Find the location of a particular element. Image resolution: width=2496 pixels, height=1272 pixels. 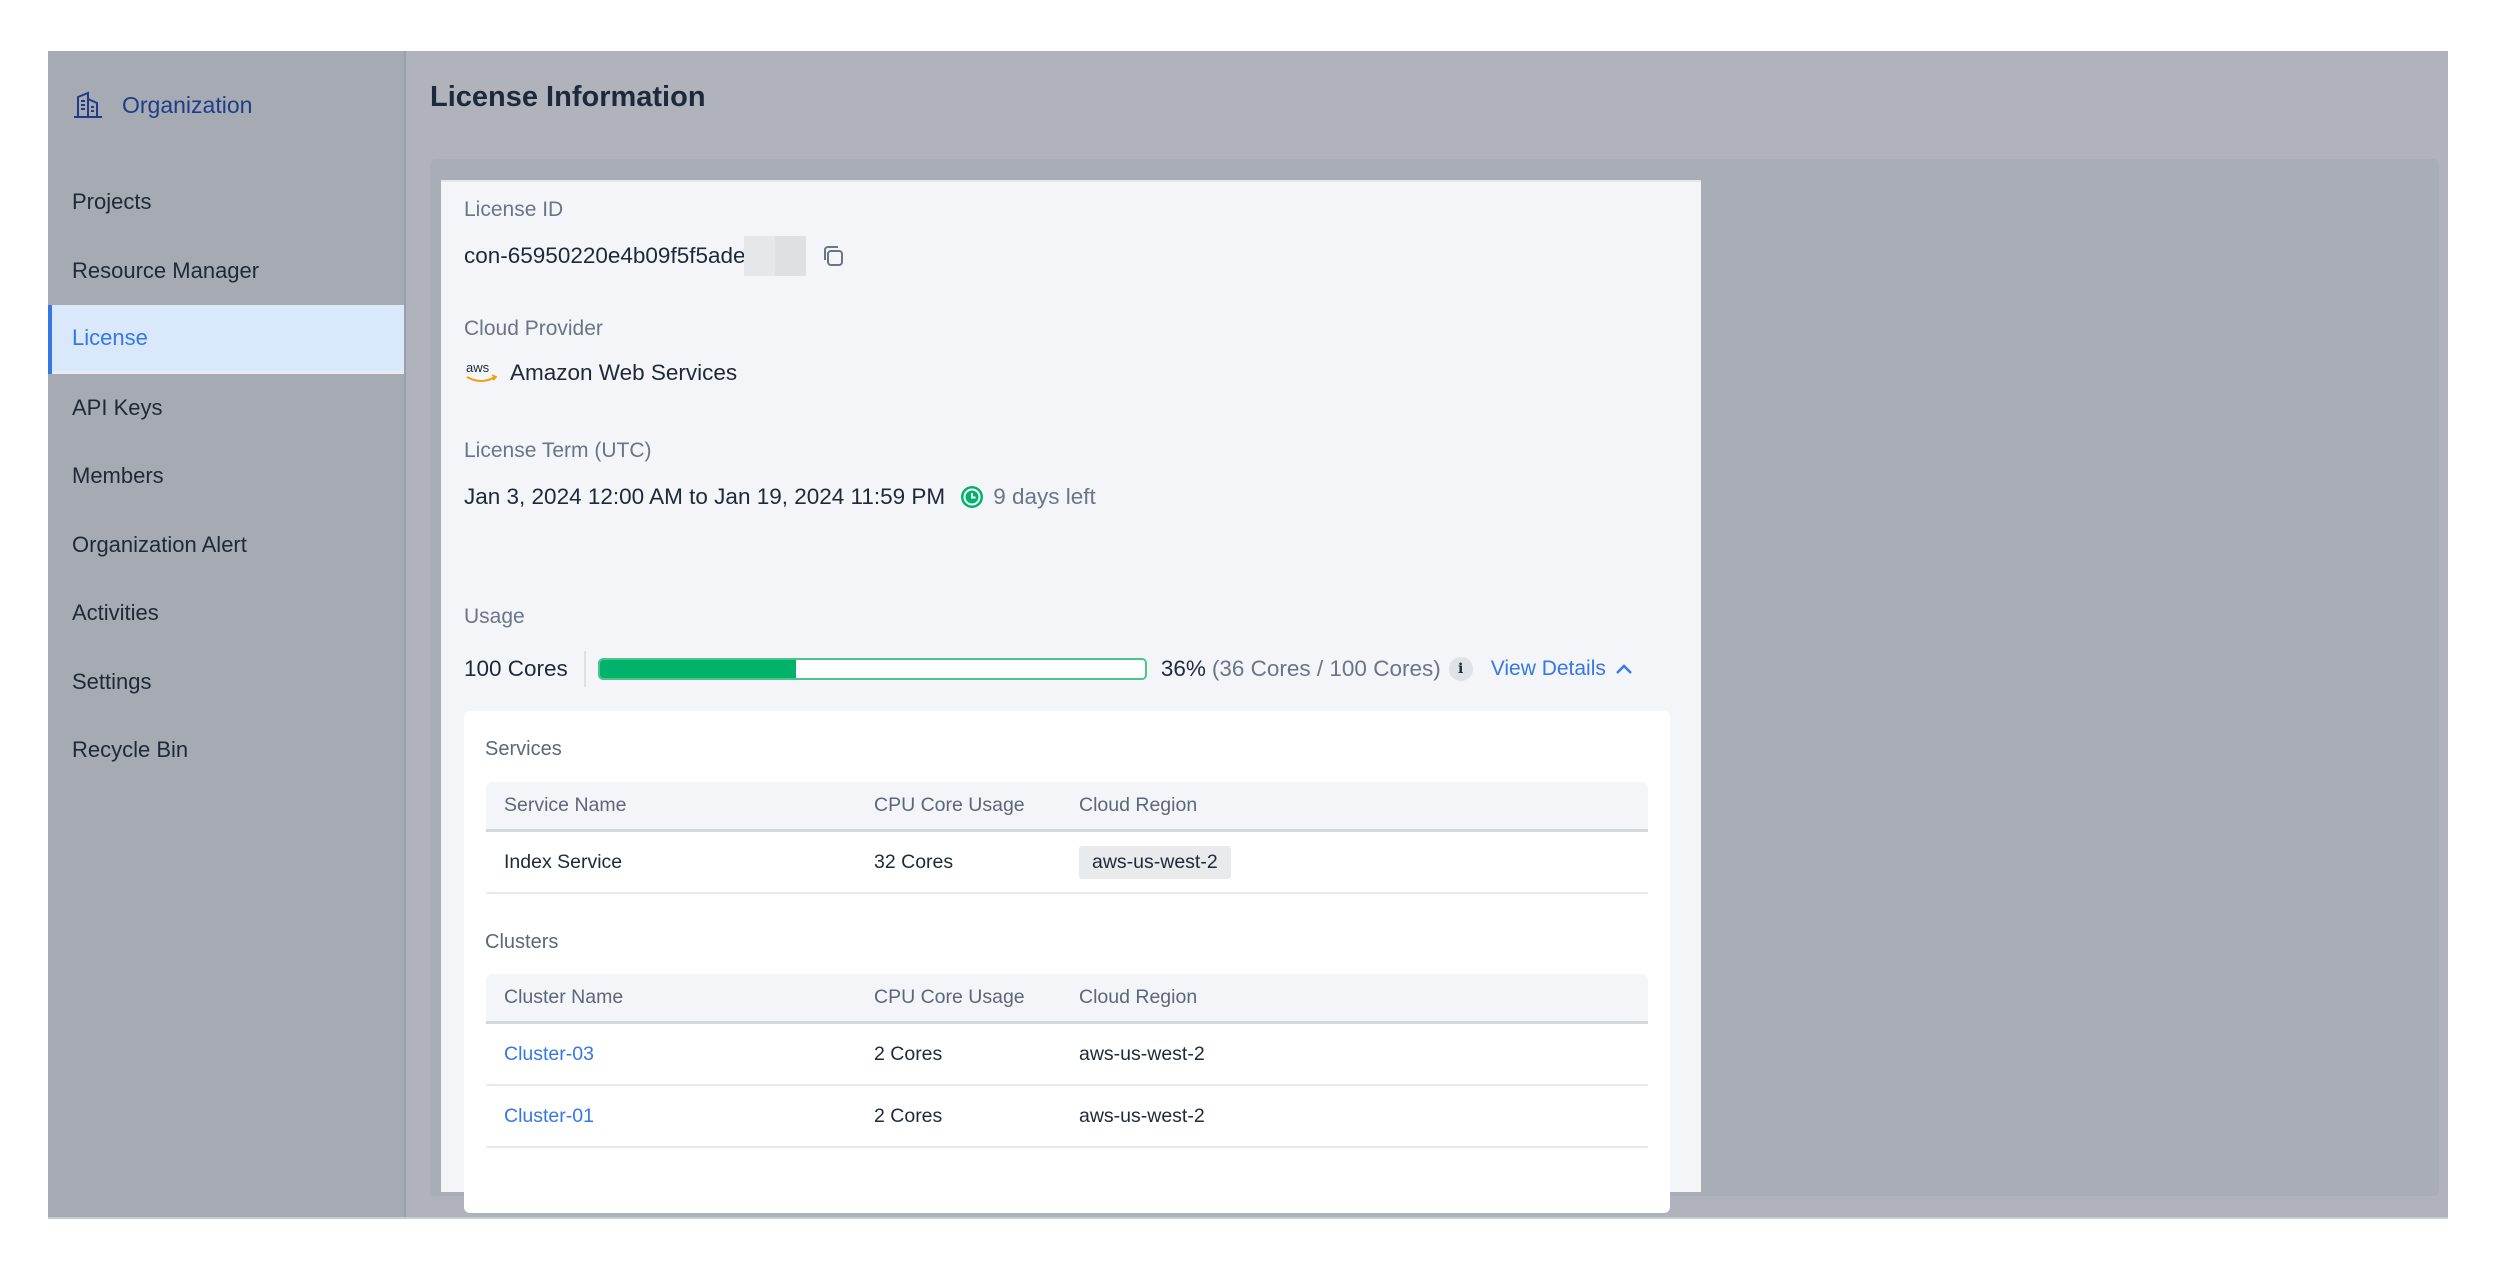

service-usage: 32 Cores is located at coordinates (914, 861).